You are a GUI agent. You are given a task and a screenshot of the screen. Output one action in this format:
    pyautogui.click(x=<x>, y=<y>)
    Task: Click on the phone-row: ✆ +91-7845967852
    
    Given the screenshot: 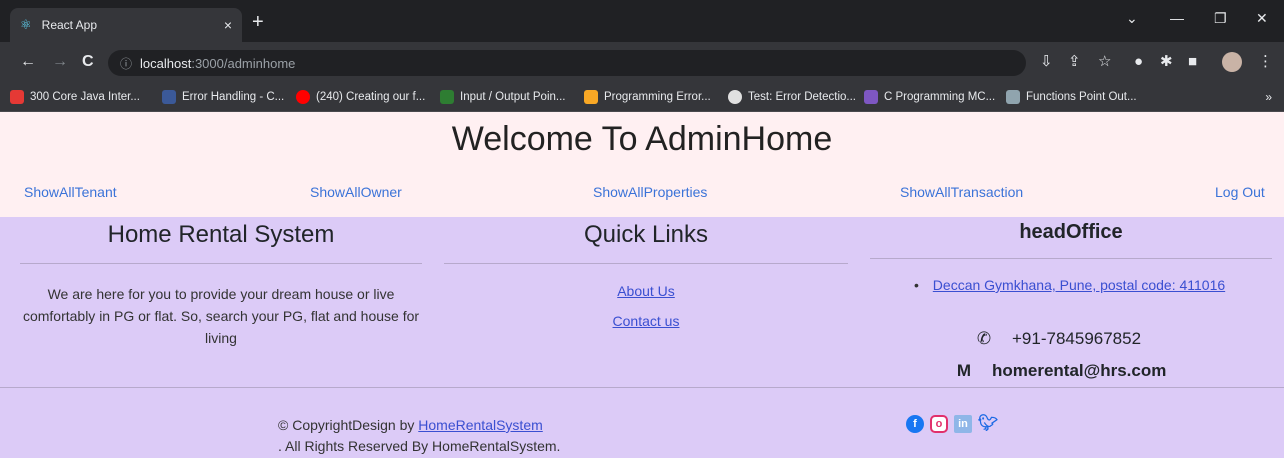 What is the action you would take?
    pyautogui.click(x=1056, y=339)
    